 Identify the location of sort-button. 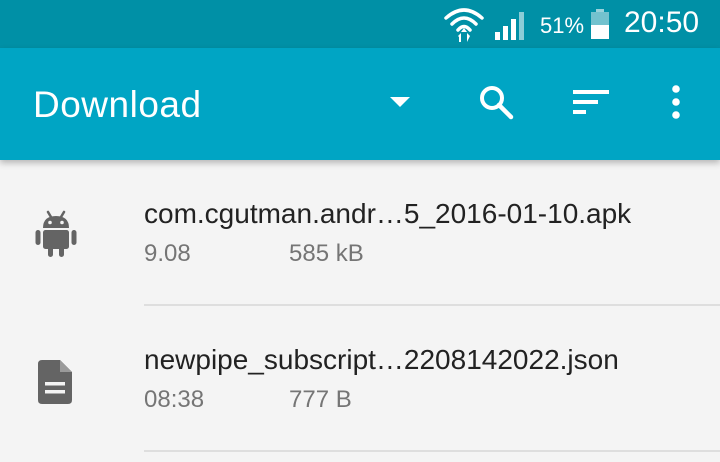
(591, 104).